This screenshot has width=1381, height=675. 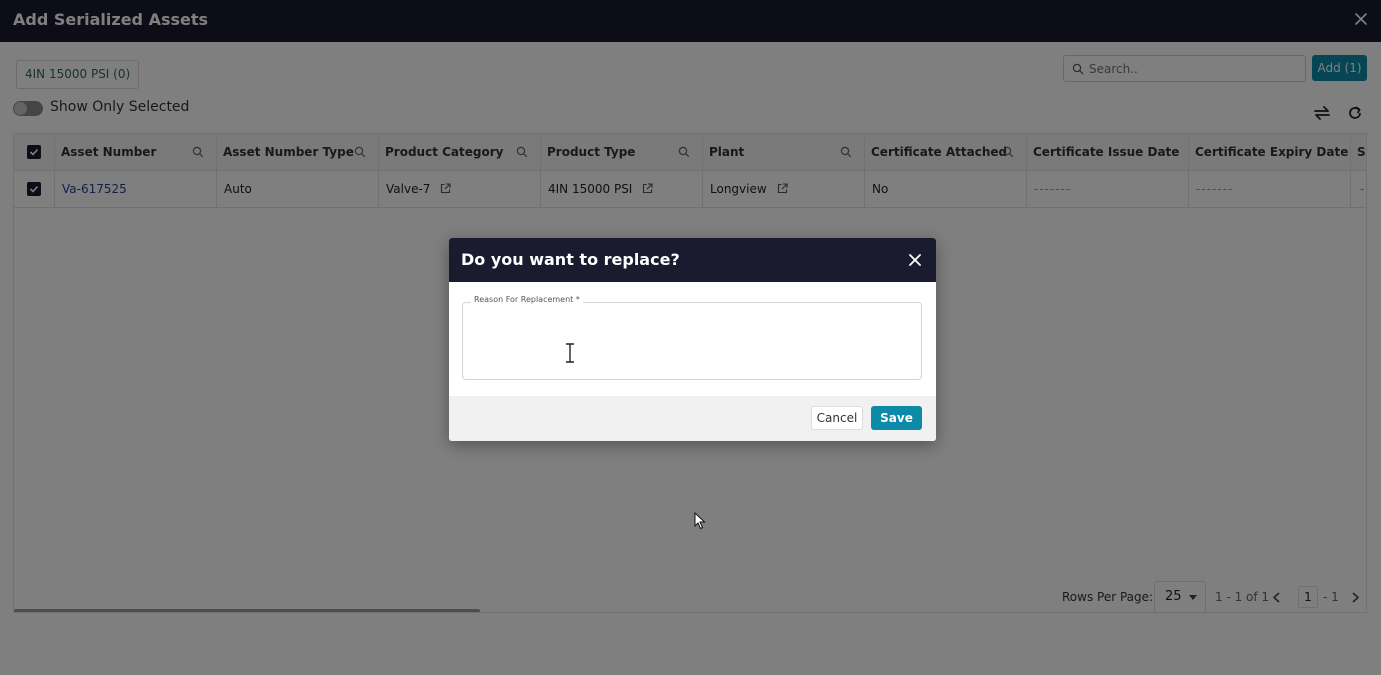 What do you see at coordinates (692, 418) in the screenshot?
I see `dialog-footer: Cancel Save` at bounding box center [692, 418].